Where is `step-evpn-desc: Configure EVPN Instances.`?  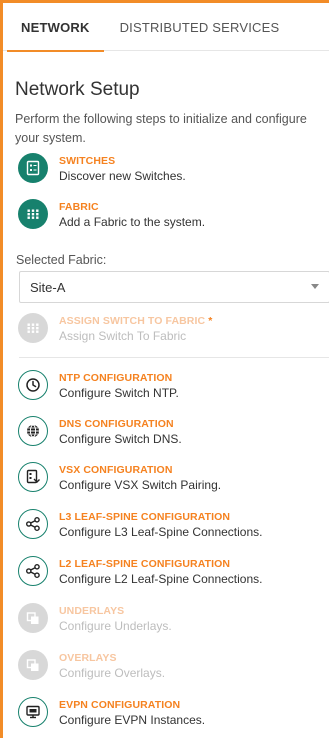
step-evpn-desc: Configure EVPN Instances. is located at coordinates (132, 720).